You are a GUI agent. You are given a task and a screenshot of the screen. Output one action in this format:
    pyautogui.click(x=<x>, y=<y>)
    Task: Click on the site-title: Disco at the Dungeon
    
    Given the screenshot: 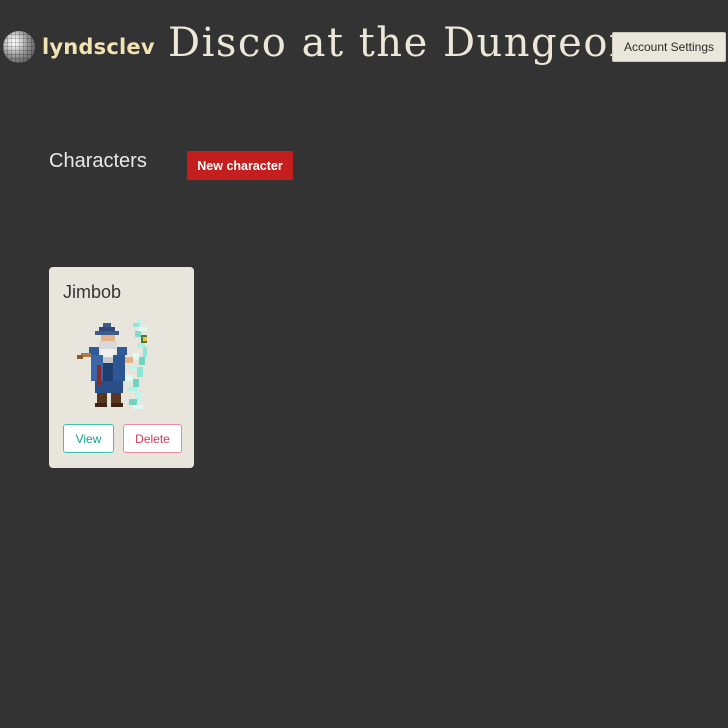 What is the action you would take?
    pyautogui.click(x=402, y=43)
    